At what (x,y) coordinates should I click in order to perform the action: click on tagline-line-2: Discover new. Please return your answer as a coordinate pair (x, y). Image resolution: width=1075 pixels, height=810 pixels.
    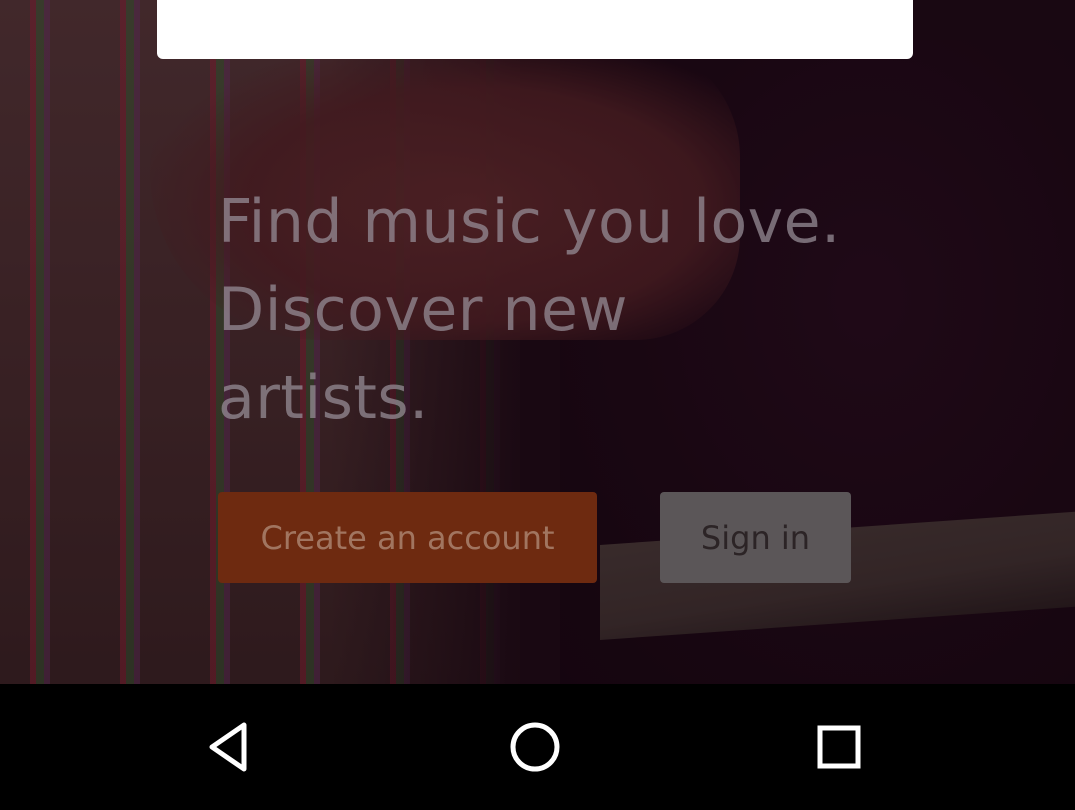
    Looking at the image, I should click on (423, 310).